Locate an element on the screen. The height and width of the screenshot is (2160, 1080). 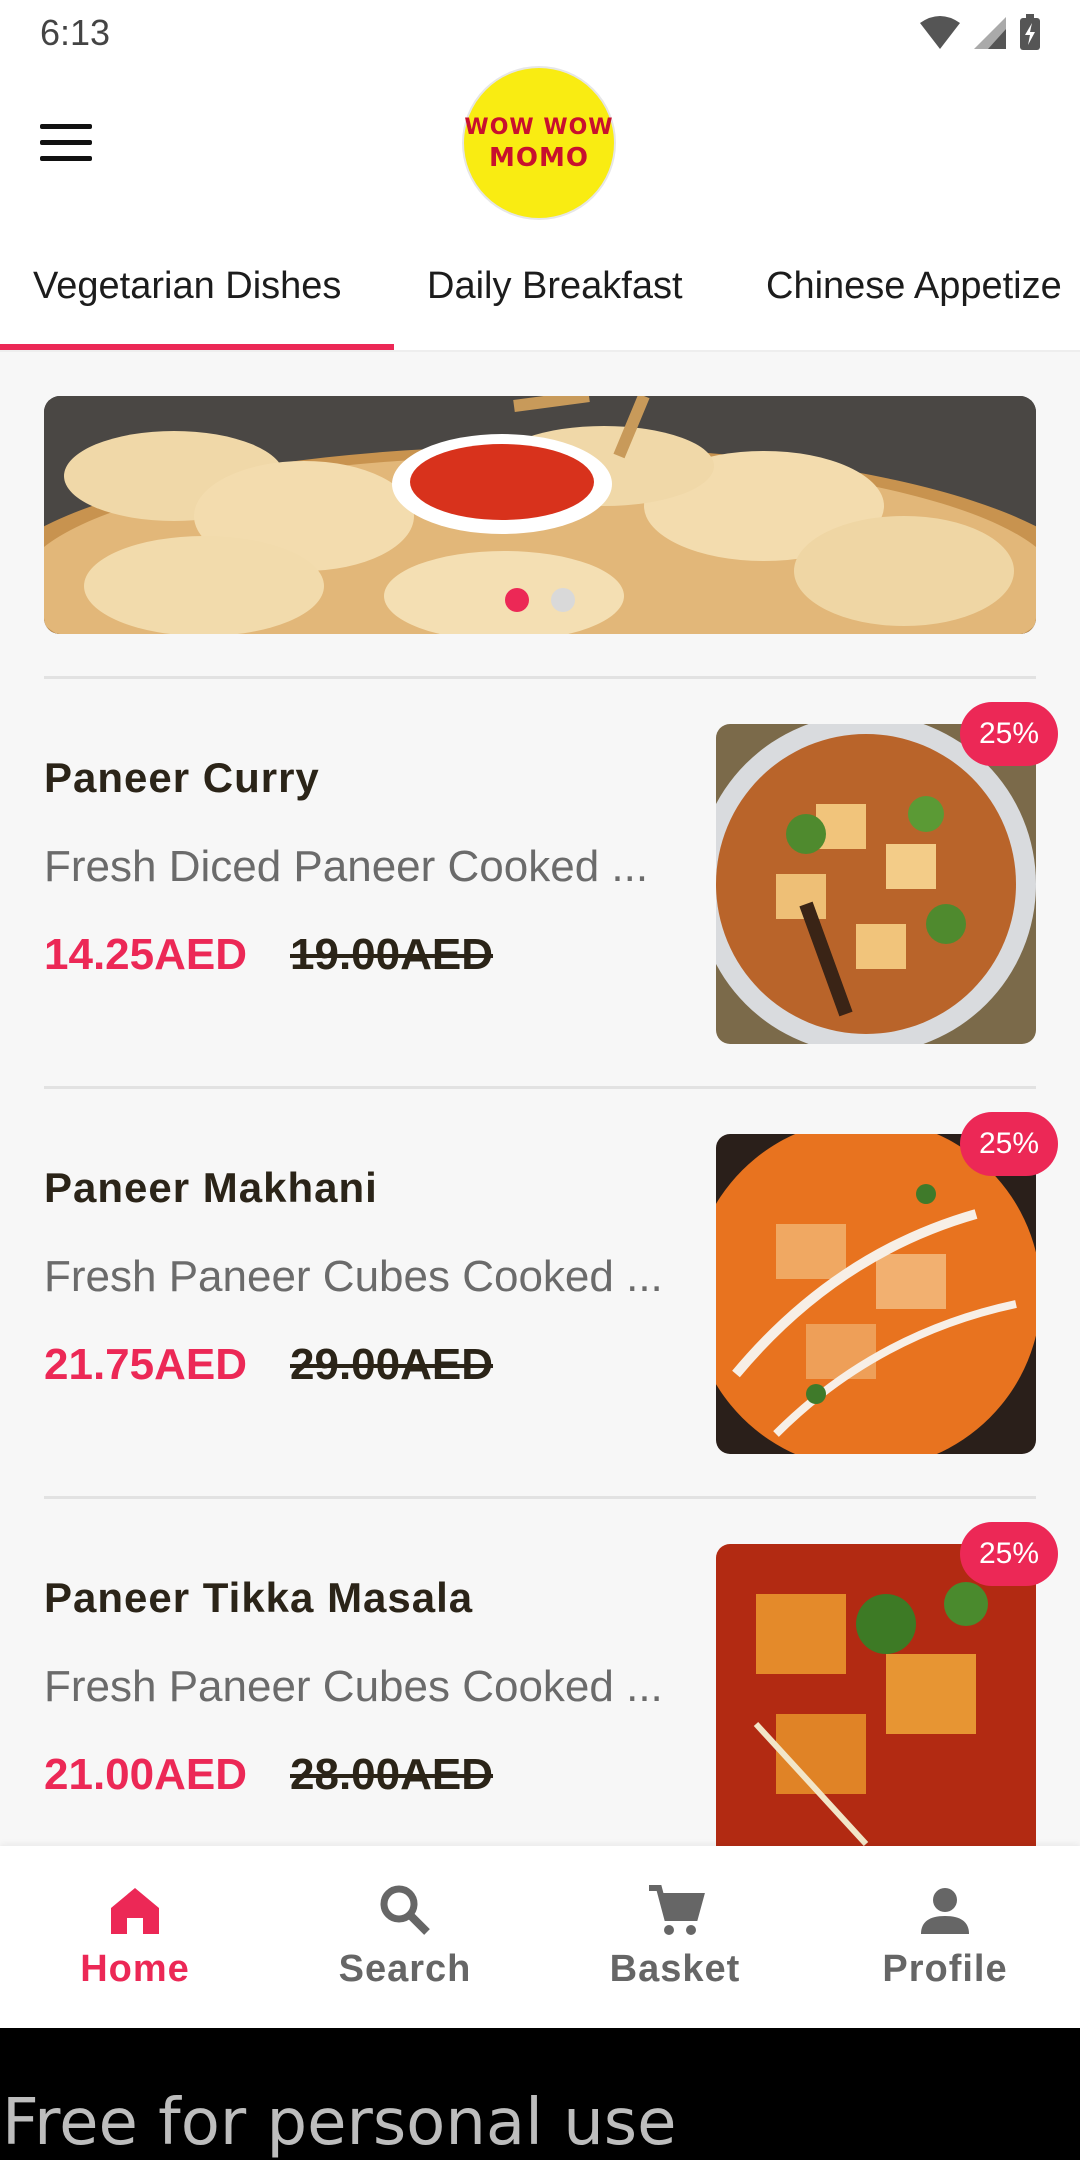
tab-chinese-appetizers: Chinese Appetize is located at coordinates (914, 288).